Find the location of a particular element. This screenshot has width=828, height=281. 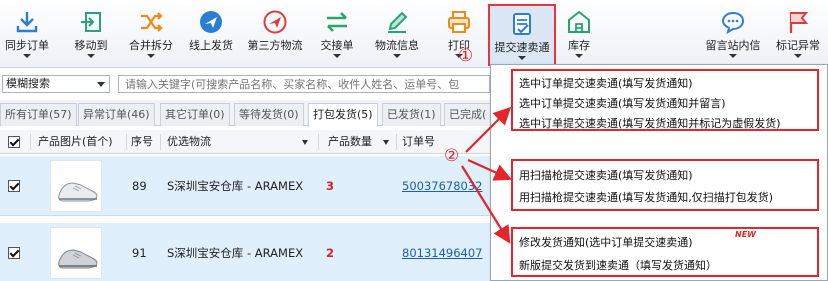

annotation-arrows is located at coordinates (487, 175).